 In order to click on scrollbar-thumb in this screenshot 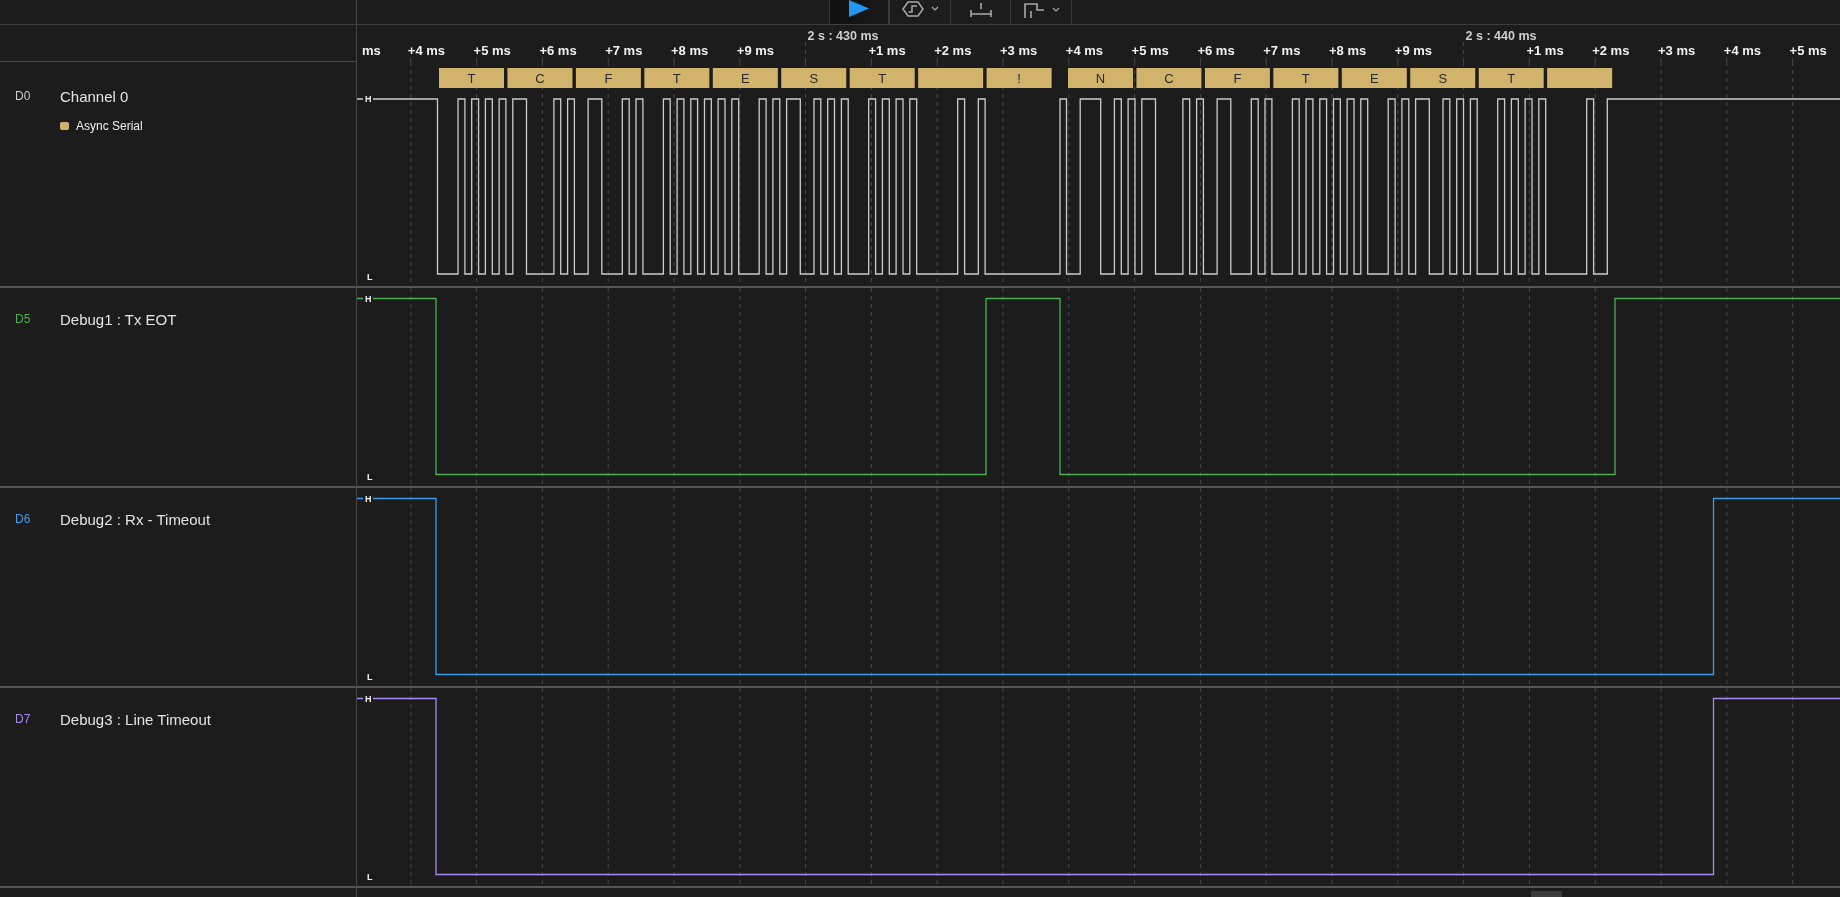, I will do `click(1546, 894)`.